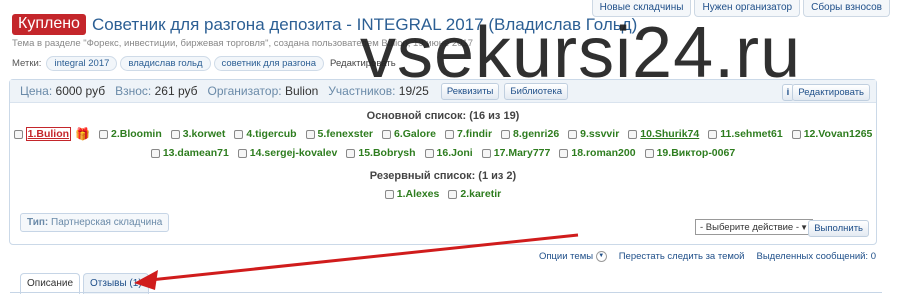  I want to click on red-arrow-annotation, so click(356, 261).